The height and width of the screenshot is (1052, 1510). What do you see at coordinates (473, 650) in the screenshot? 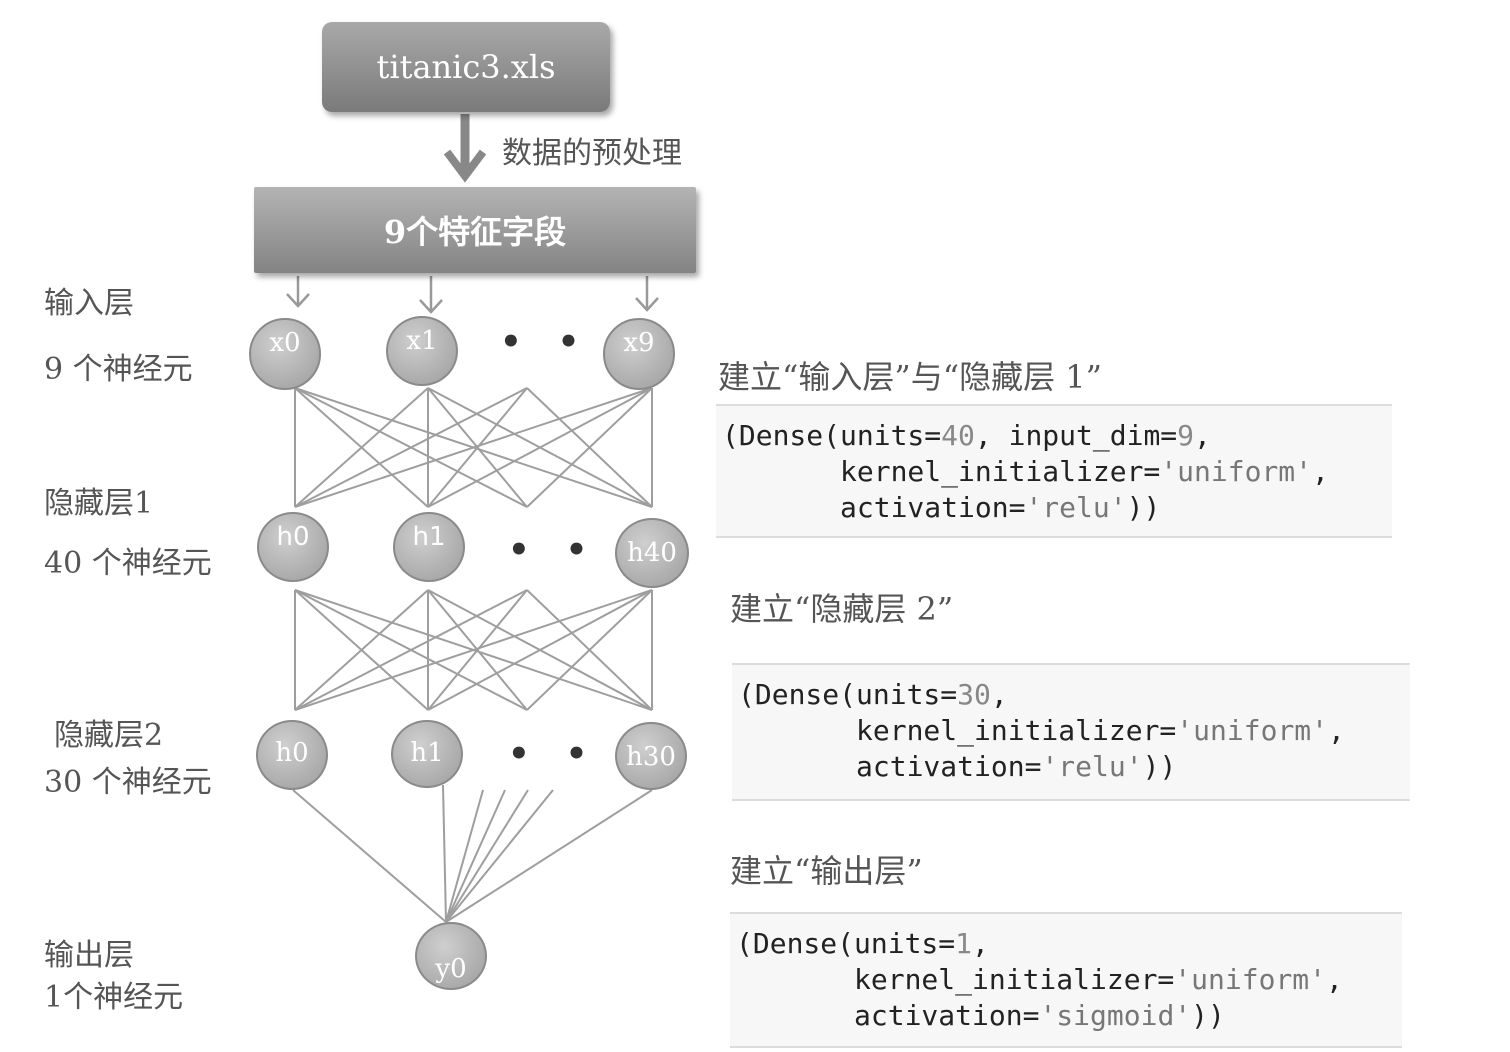
I see `hidden1-to-hidden2-edges` at bounding box center [473, 650].